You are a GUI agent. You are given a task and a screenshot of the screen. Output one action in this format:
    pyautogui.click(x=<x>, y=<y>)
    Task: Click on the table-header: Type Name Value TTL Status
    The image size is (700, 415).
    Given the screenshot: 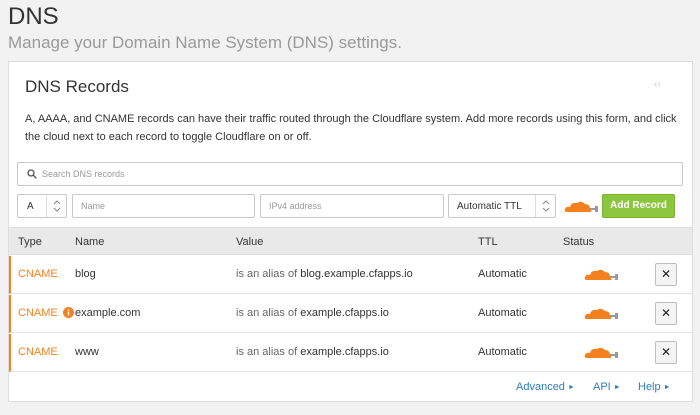 What is the action you would take?
    pyautogui.click(x=350, y=241)
    